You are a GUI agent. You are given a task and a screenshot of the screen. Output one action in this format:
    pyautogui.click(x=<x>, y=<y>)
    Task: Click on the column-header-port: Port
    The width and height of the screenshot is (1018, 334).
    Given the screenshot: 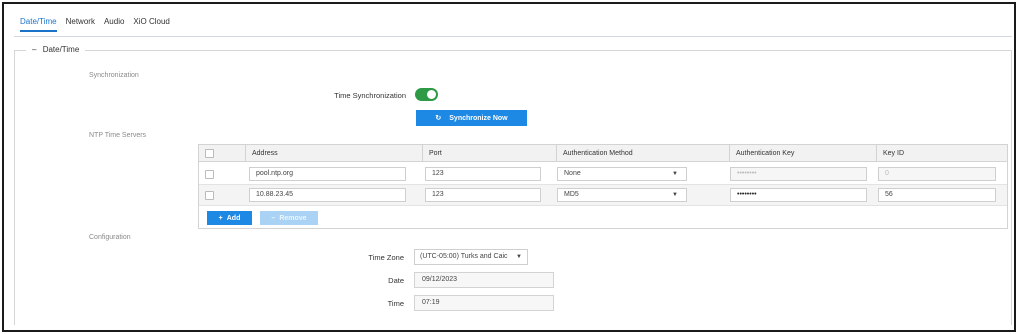 What is the action you would take?
    pyautogui.click(x=489, y=153)
    